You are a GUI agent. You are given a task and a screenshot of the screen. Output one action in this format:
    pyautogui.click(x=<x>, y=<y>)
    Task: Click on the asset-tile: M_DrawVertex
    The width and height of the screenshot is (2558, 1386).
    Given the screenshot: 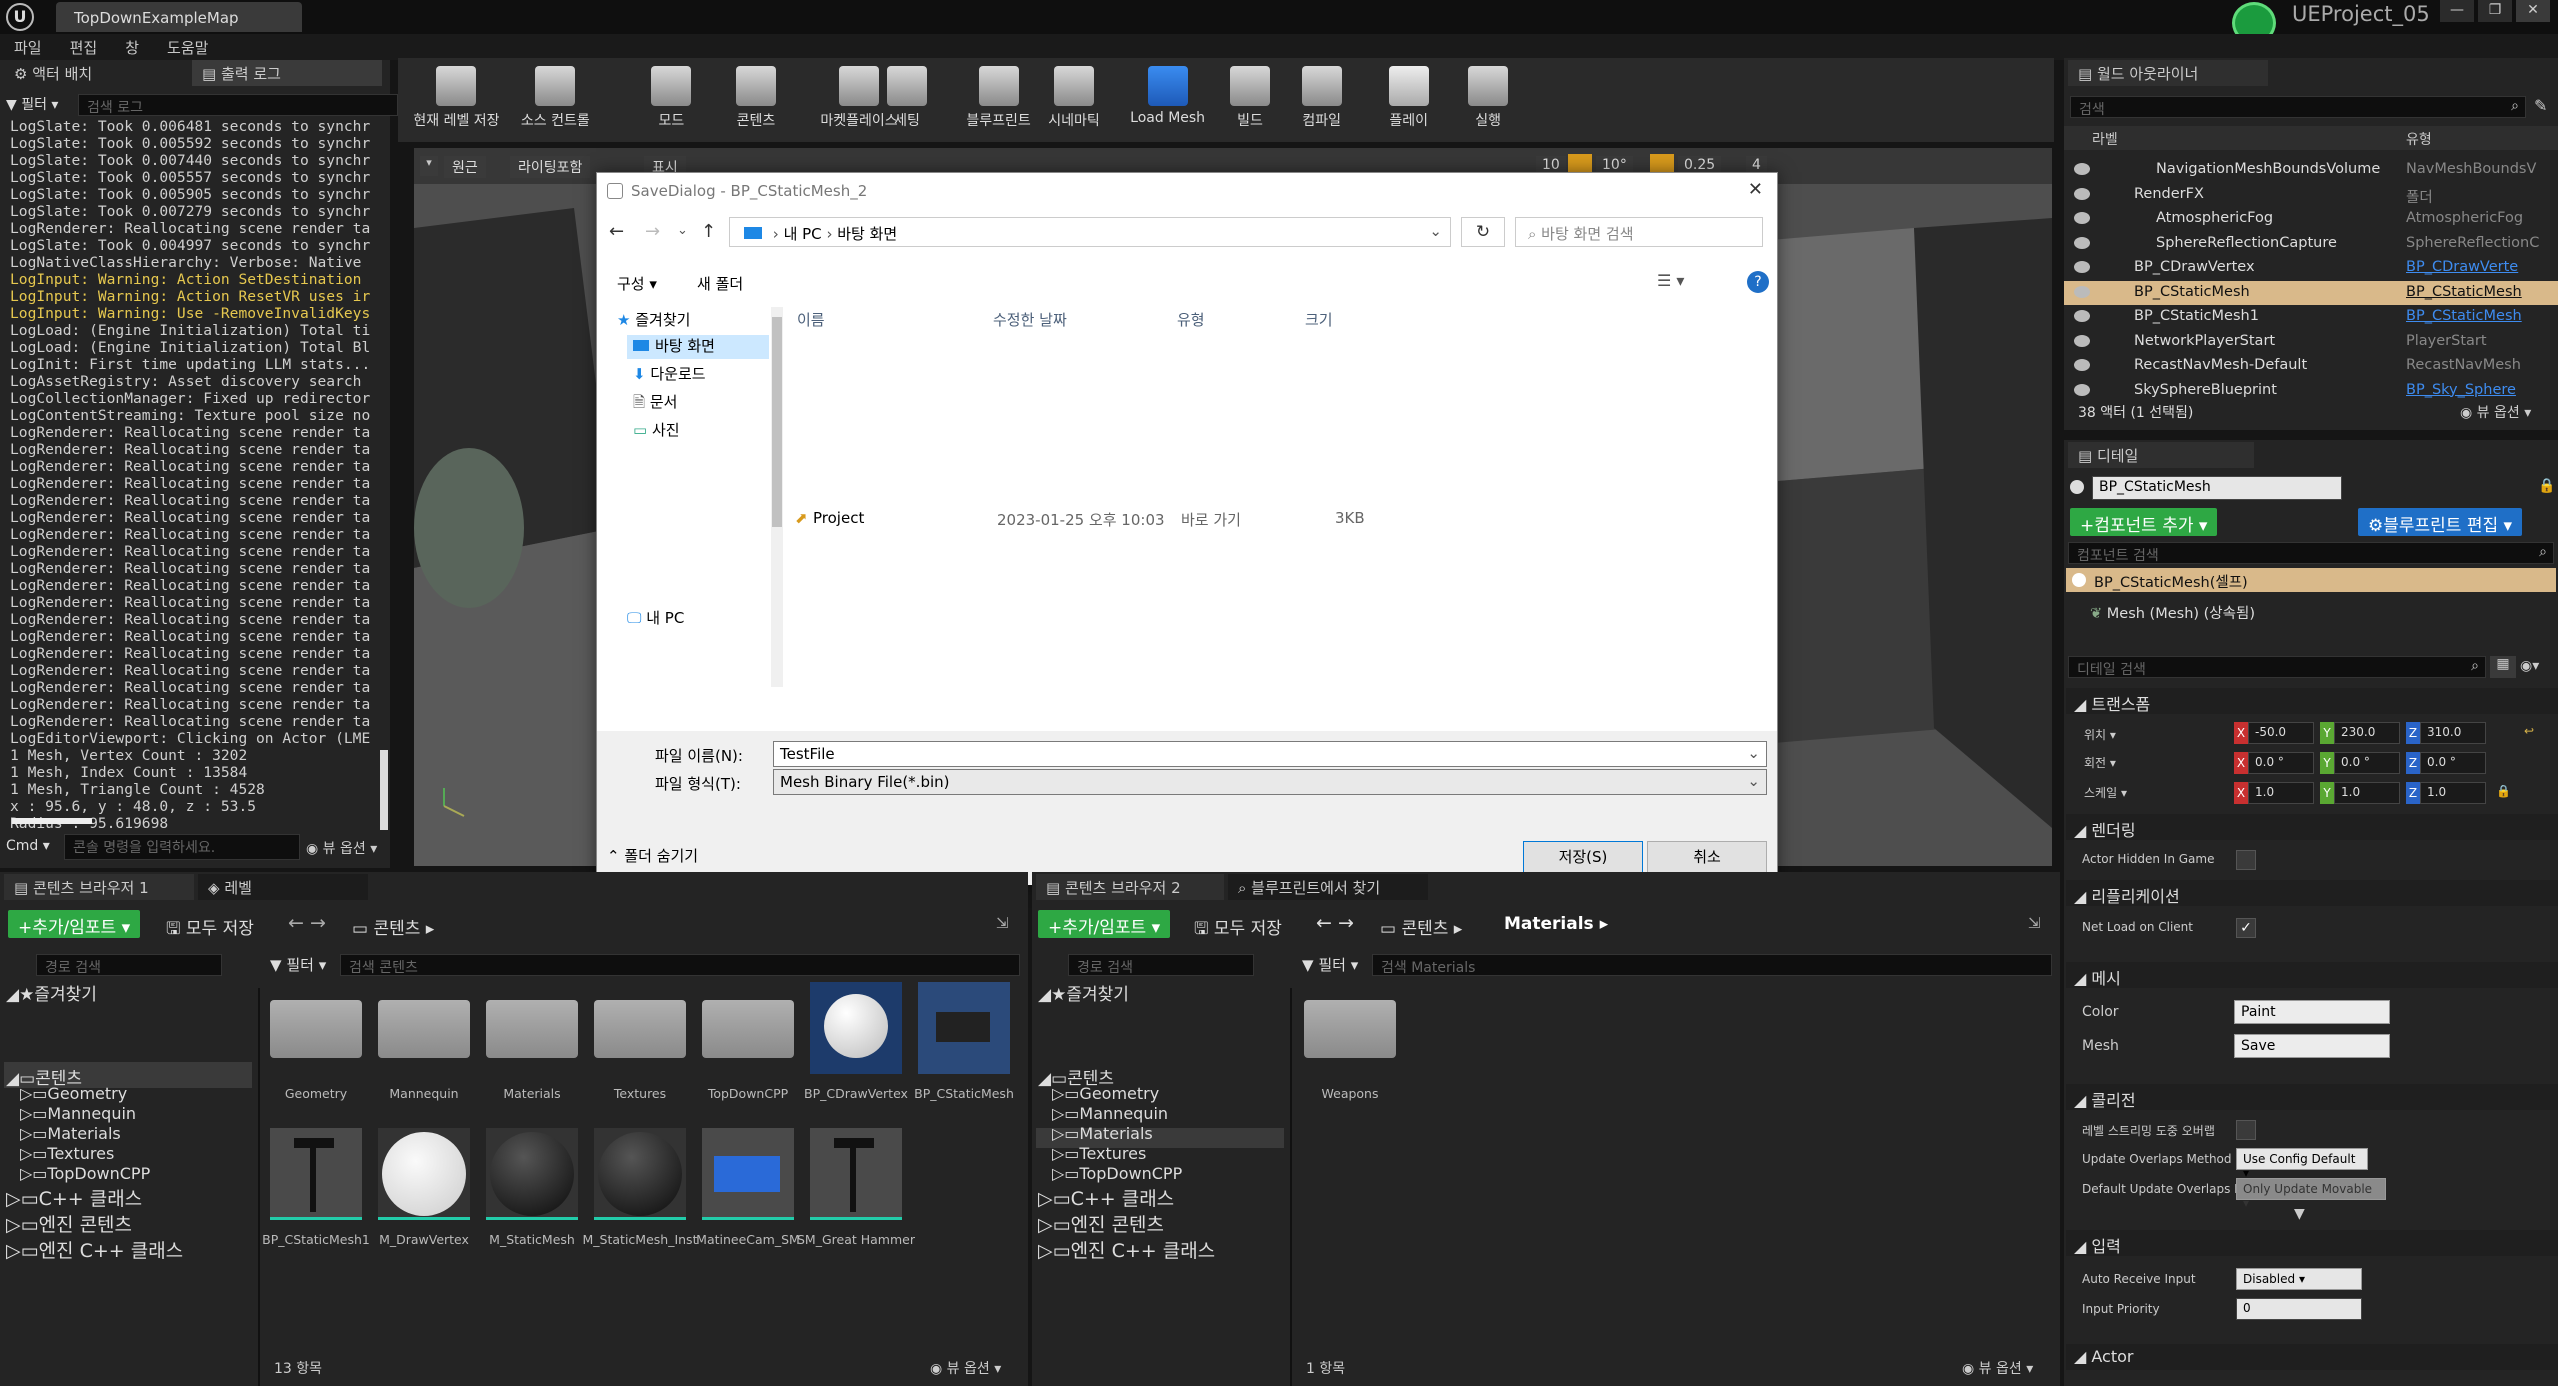 What is the action you would take?
    pyautogui.click(x=424, y=1187)
    